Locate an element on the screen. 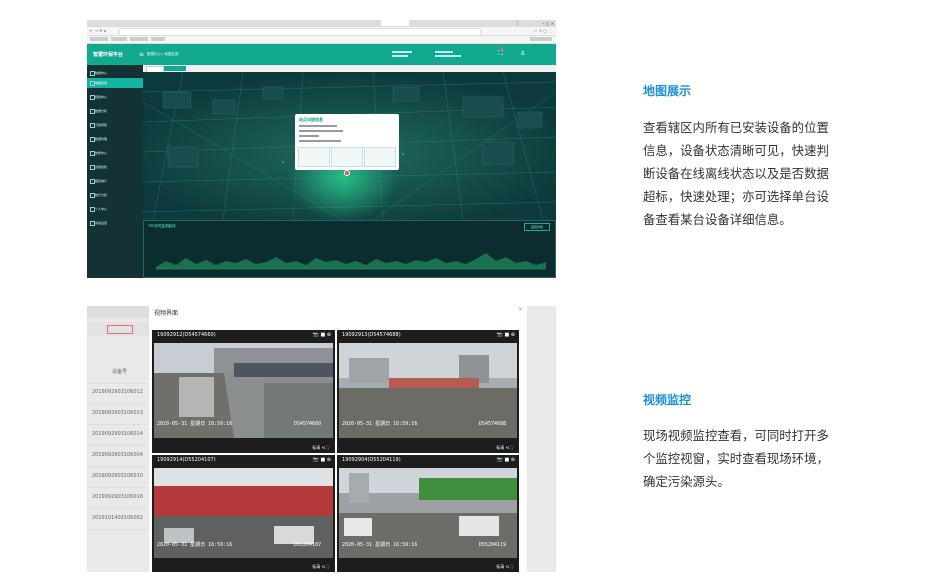 The image size is (945, 585). browser-tab-active is located at coordinates (396, 23).